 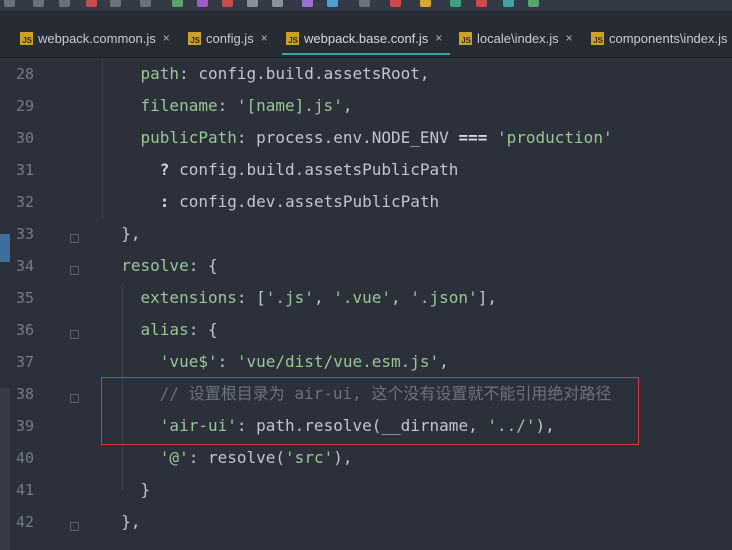 I want to click on line-number: 28, so click(x=24, y=74).